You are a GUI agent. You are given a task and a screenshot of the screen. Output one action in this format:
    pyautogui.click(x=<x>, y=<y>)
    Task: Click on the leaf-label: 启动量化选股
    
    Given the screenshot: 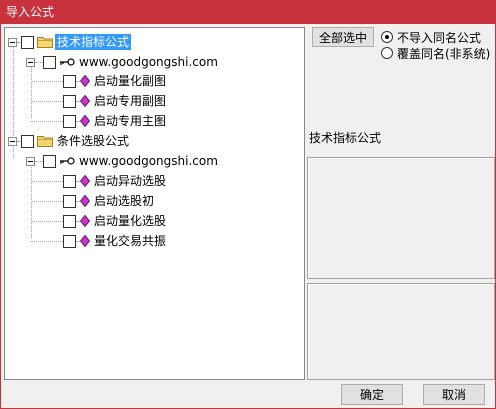 What is the action you would take?
    pyautogui.click(x=130, y=221)
    